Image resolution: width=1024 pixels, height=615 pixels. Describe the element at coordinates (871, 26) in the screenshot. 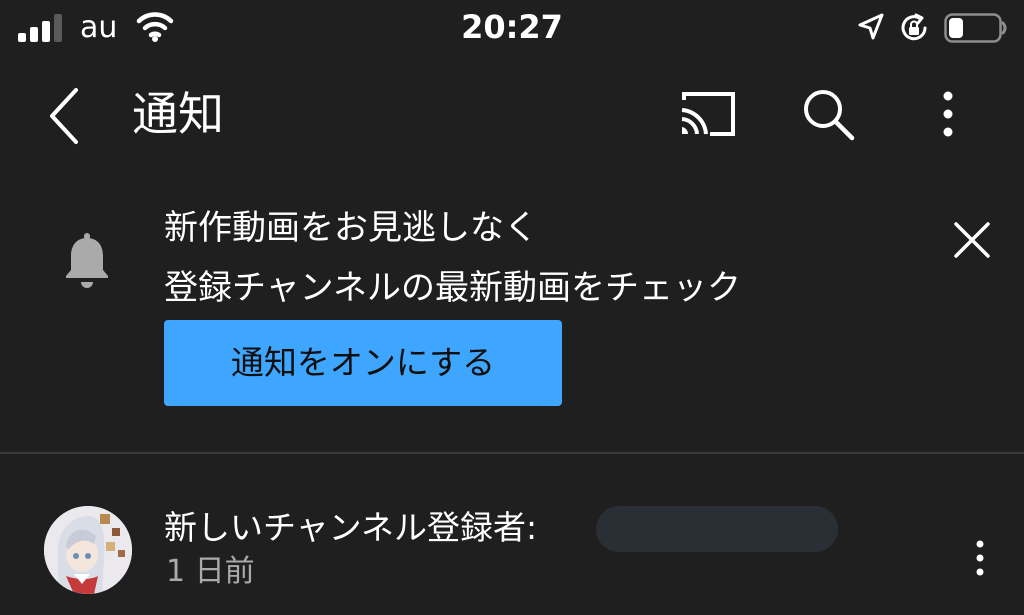

I see `location-arrow-icon` at that location.